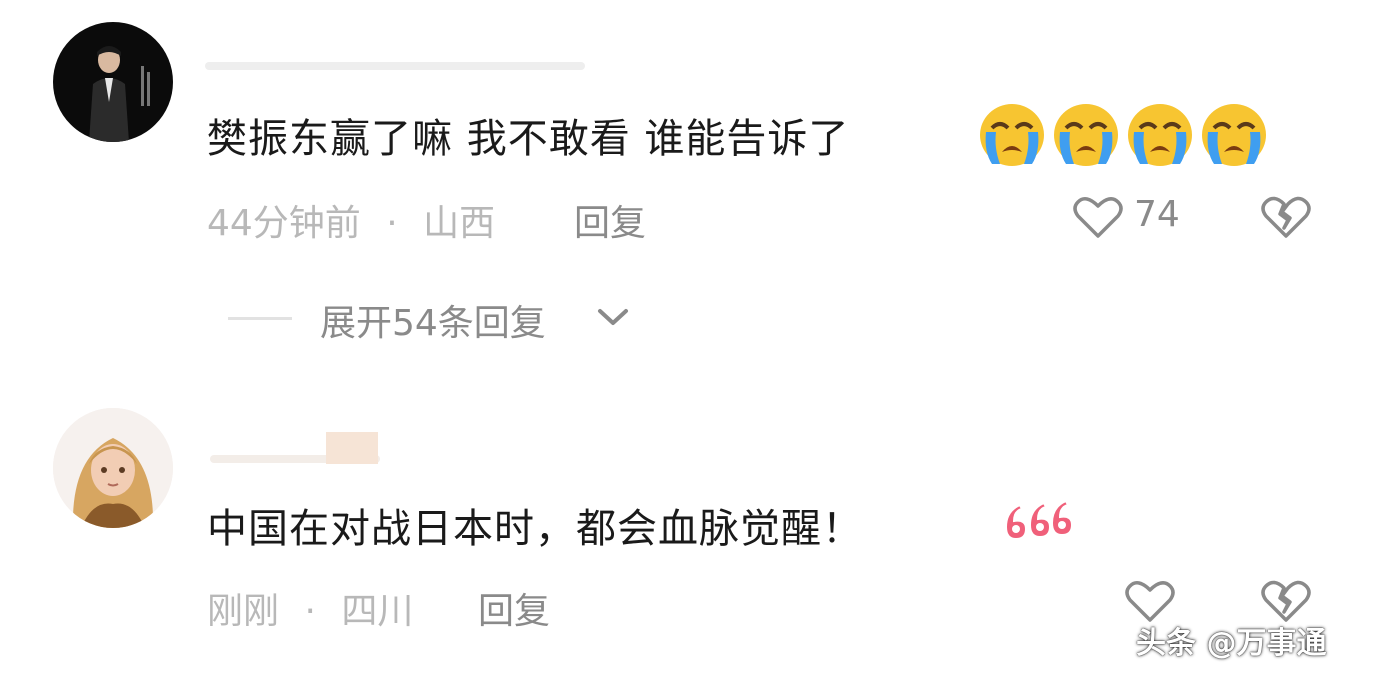 The height and width of the screenshot is (674, 1374). I want to click on like-count: 74, so click(1157, 214).